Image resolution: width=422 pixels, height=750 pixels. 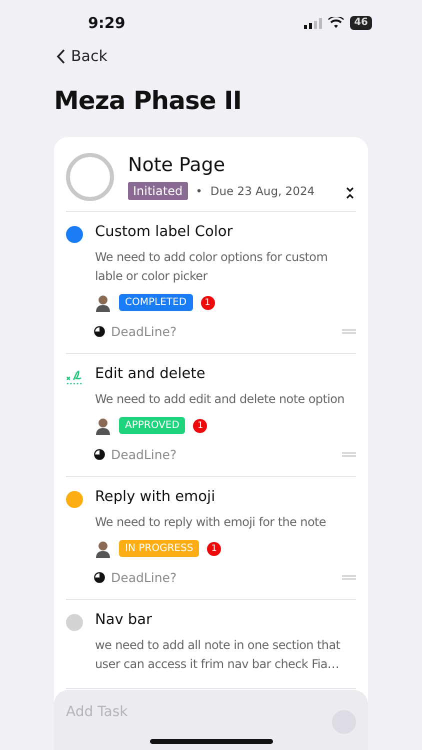 What do you see at coordinates (158, 191) in the screenshot?
I see `status-tag: Initiated` at bounding box center [158, 191].